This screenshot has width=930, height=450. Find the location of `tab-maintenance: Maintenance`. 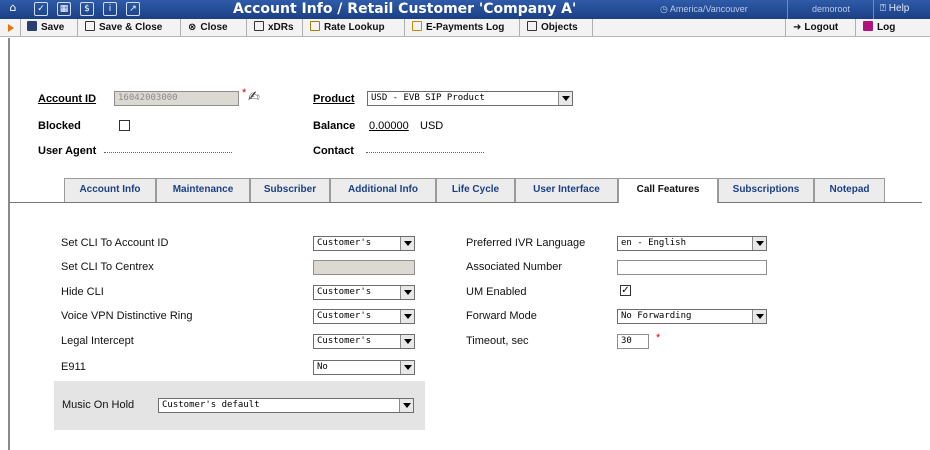

tab-maintenance: Maintenance is located at coordinates (203, 190).